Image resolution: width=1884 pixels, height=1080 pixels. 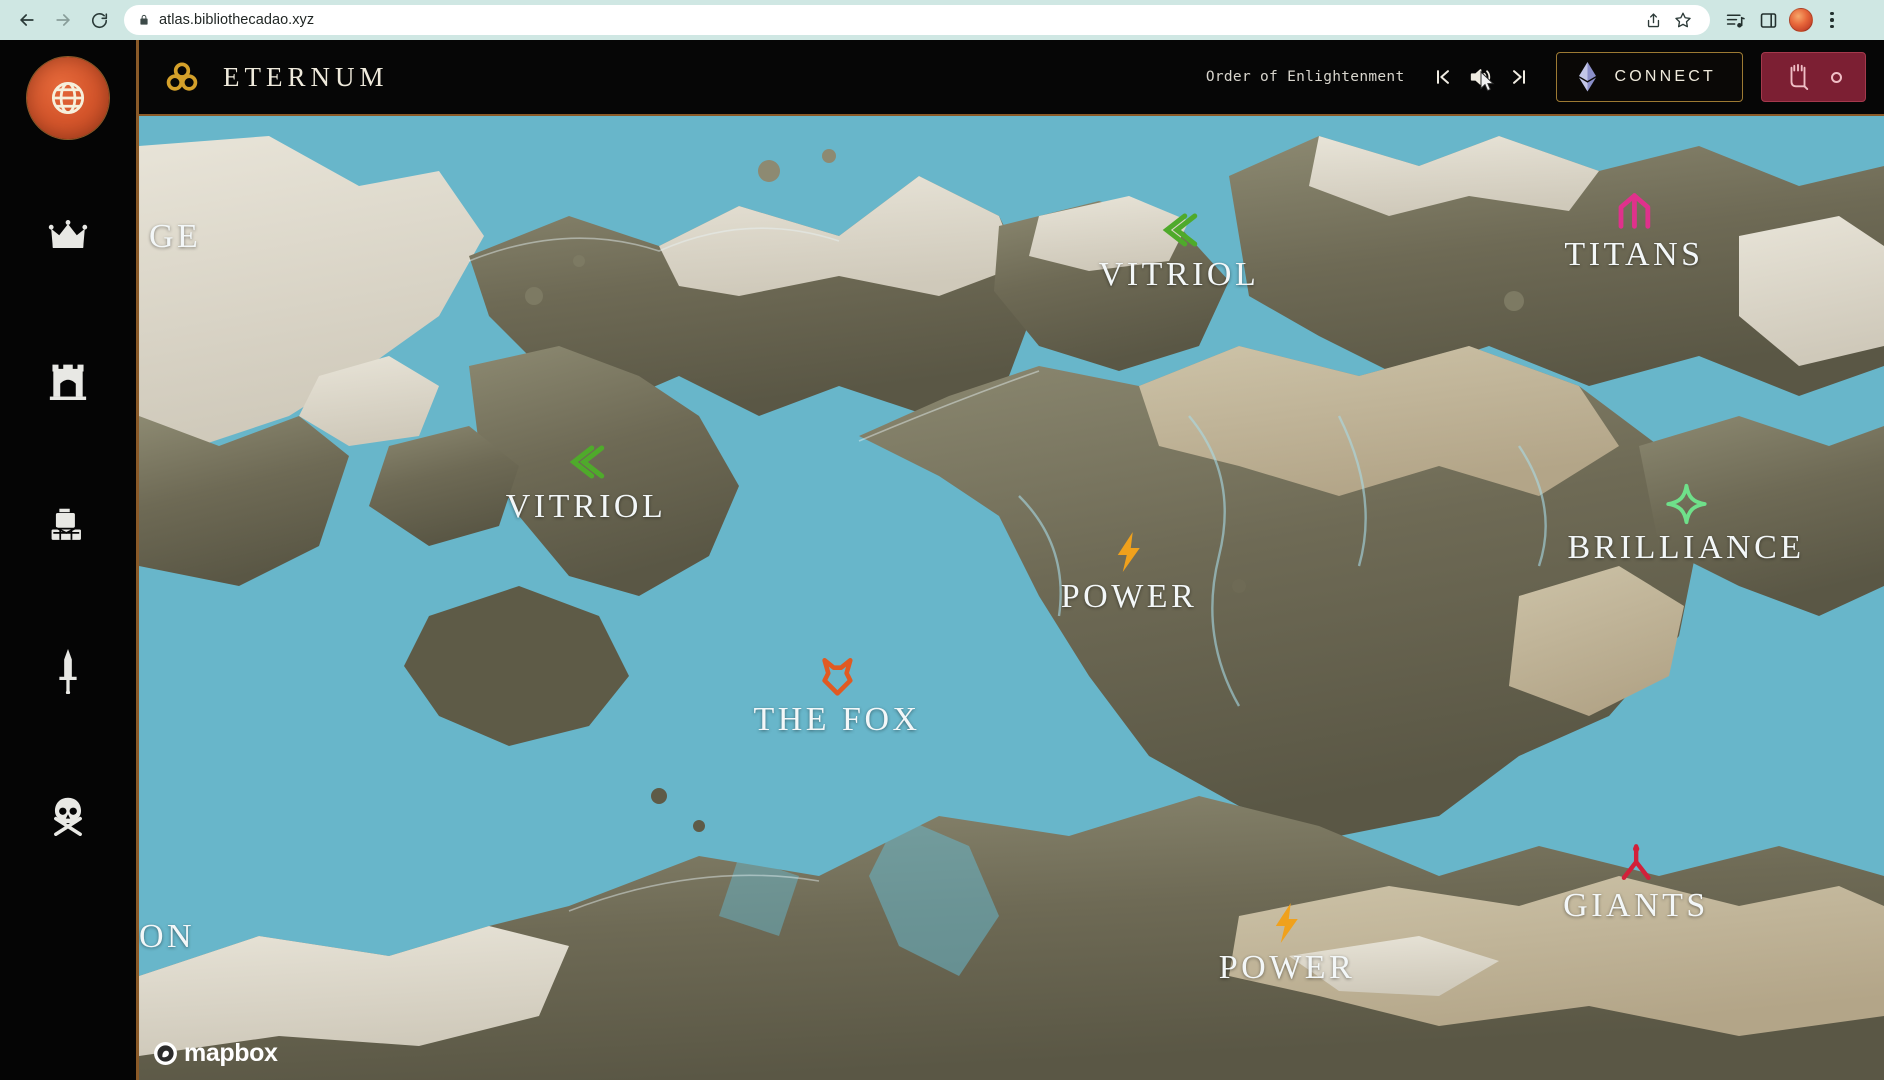 I want to click on profile-button, so click(x=1801, y=20).